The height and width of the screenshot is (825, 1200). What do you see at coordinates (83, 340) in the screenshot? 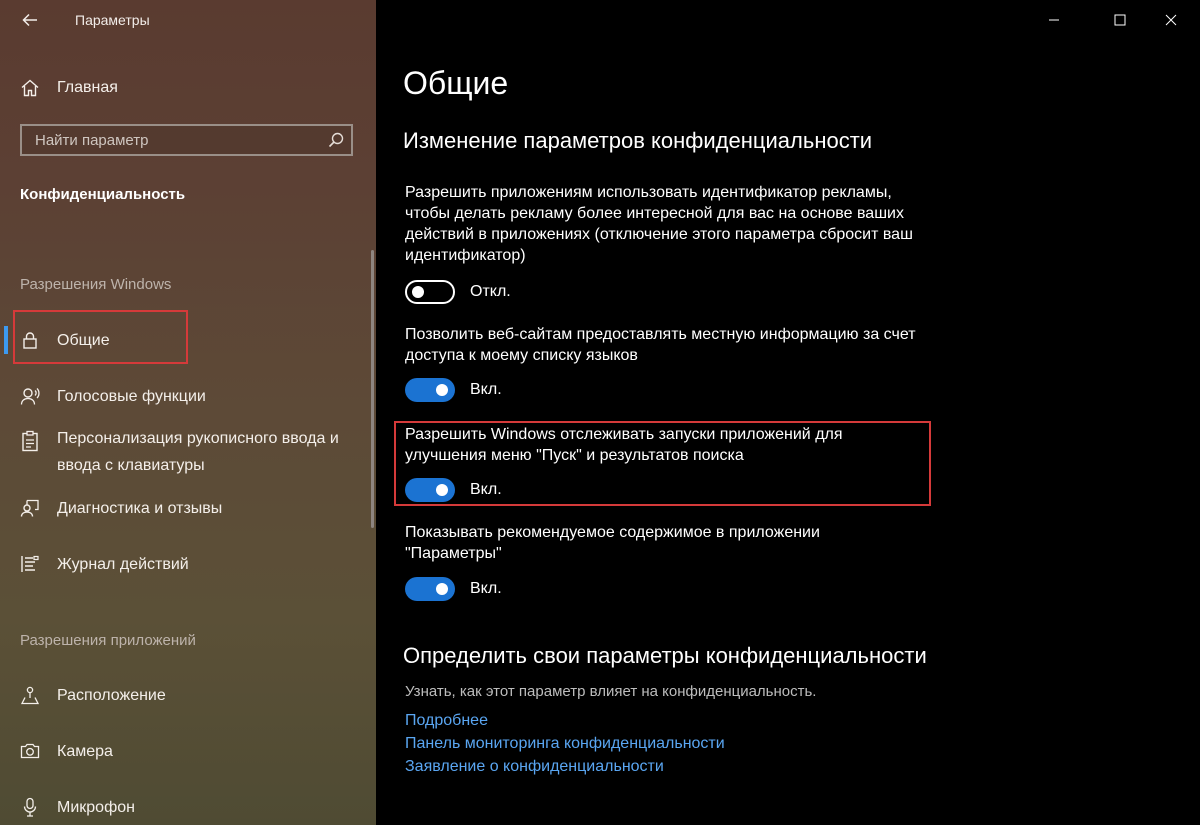
I see `sidebar-item-label: Общие` at bounding box center [83, 340].